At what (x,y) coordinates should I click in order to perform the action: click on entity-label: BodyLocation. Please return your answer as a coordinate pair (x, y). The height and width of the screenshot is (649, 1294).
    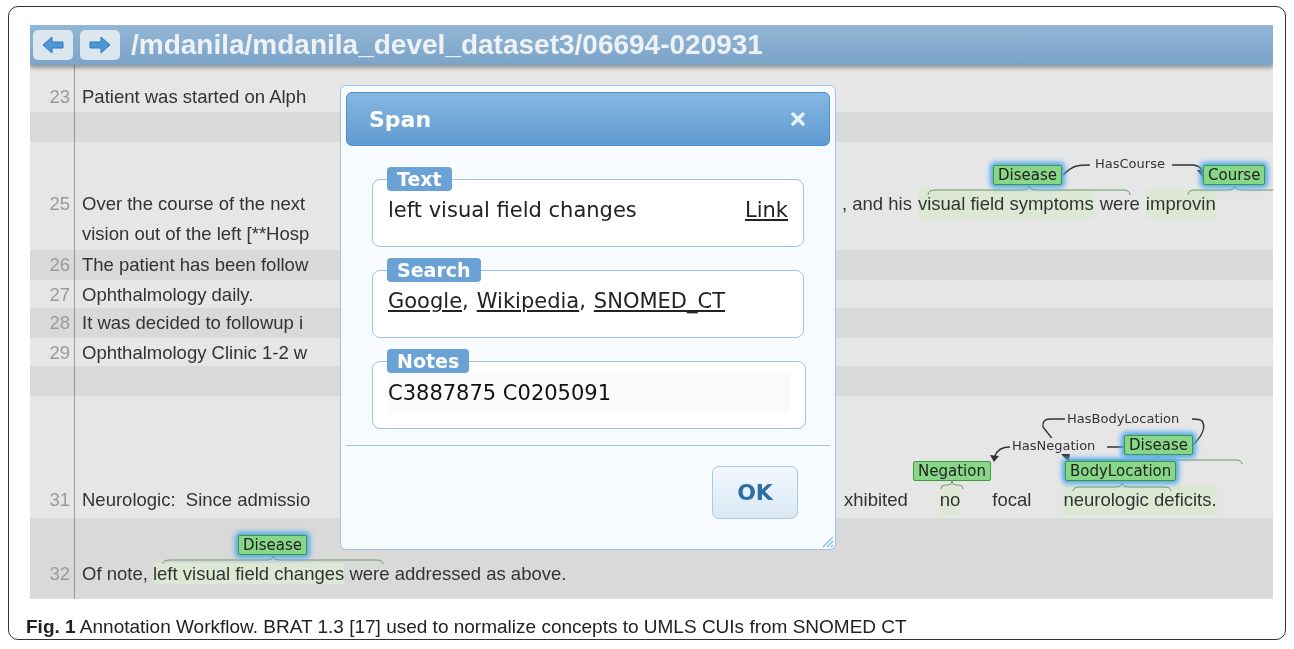
    Looking at the image, I should click on (1121, 471).